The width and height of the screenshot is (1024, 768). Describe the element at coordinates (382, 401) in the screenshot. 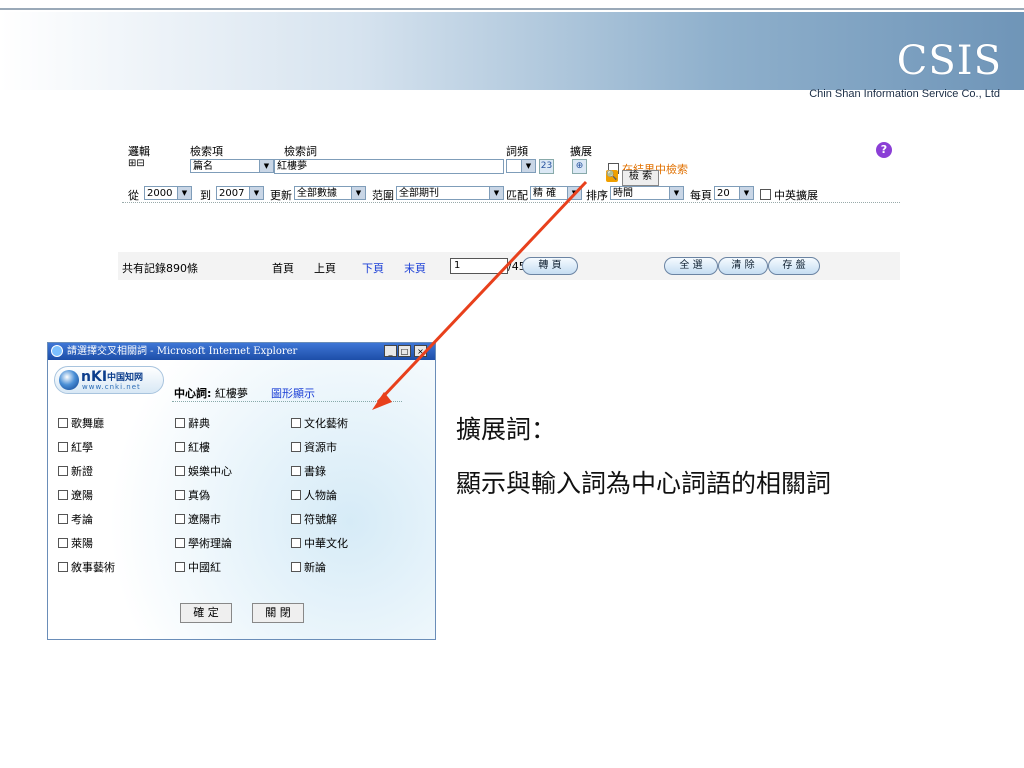

I see `pointer-arrow-head` at that location.